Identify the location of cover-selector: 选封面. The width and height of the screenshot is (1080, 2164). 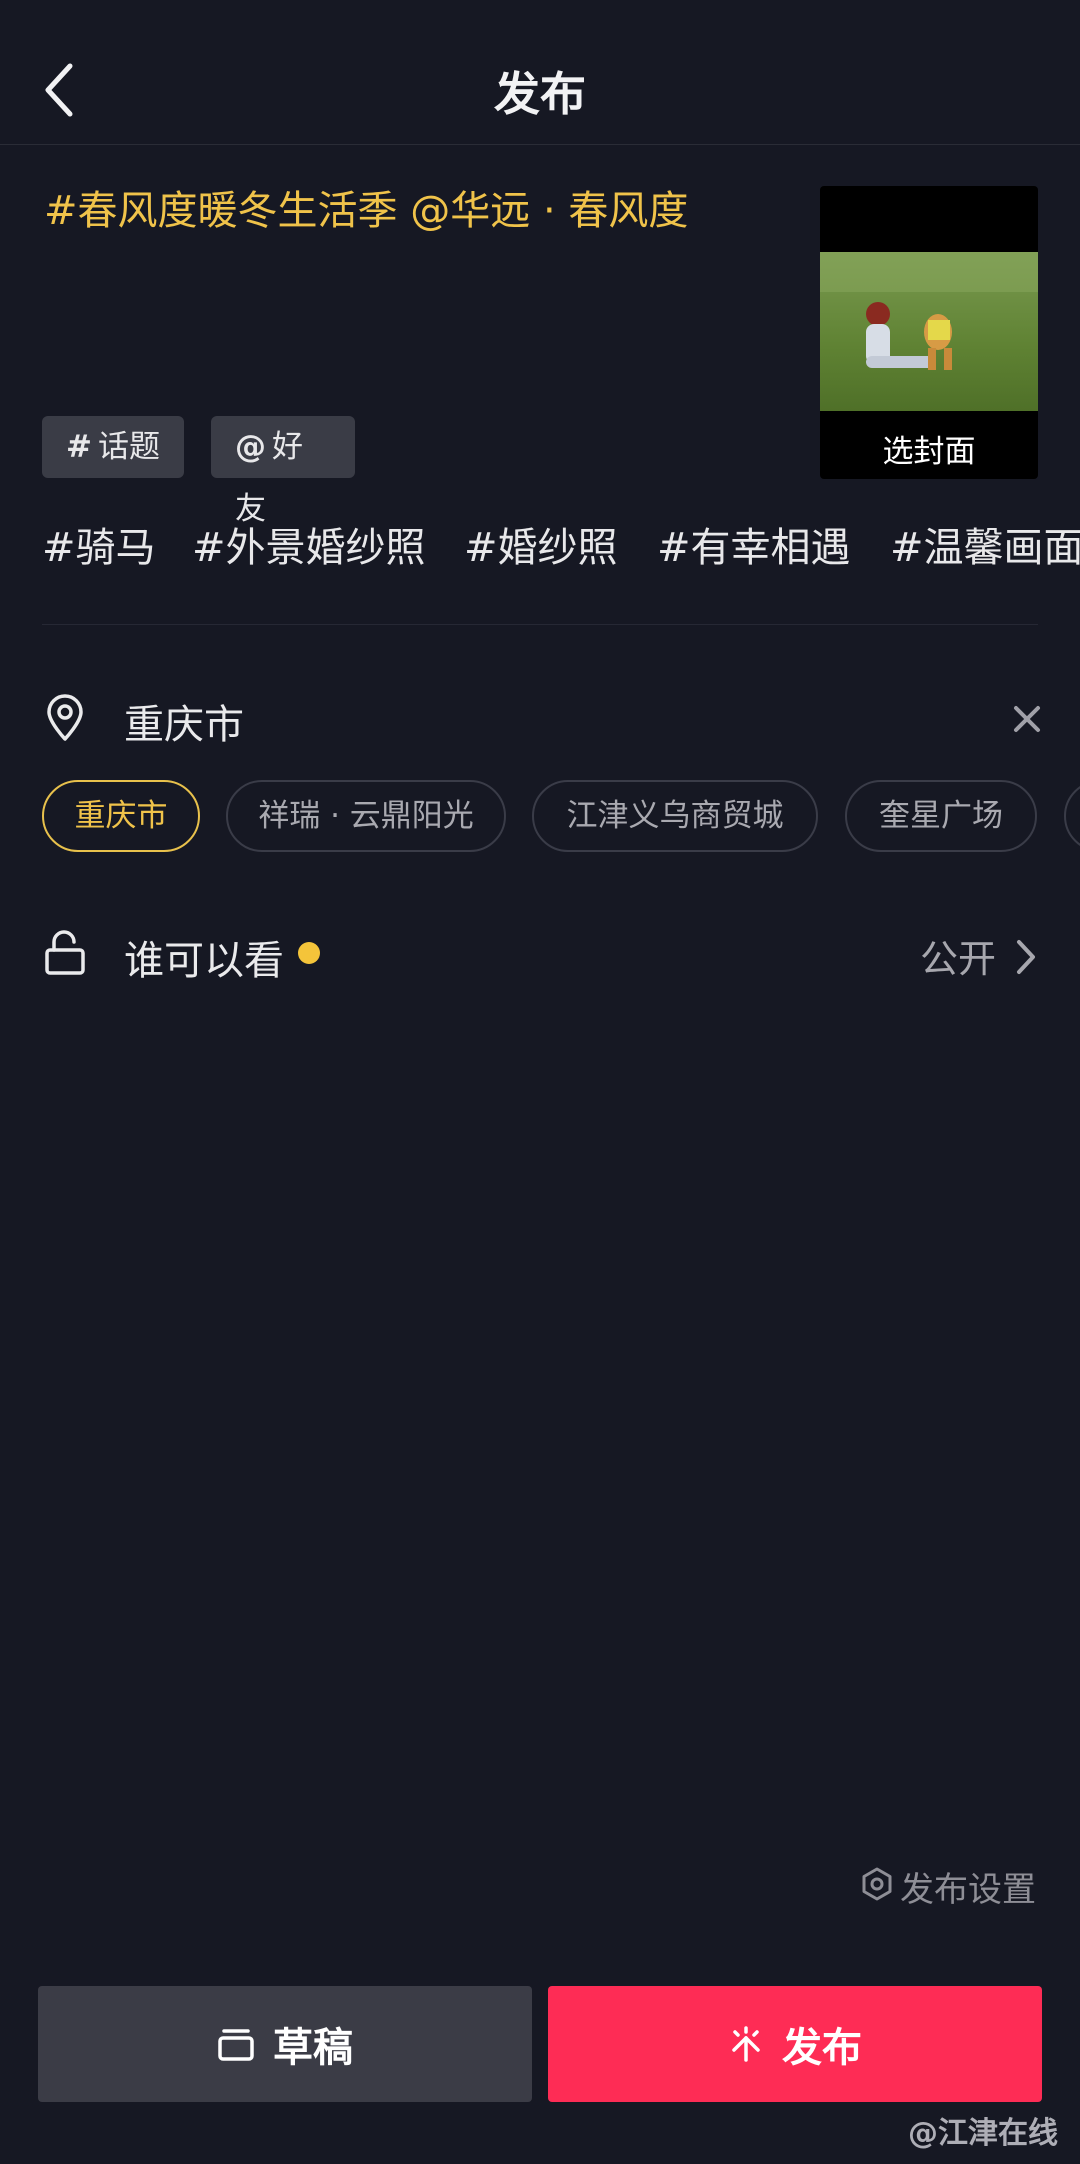
(929, 332).